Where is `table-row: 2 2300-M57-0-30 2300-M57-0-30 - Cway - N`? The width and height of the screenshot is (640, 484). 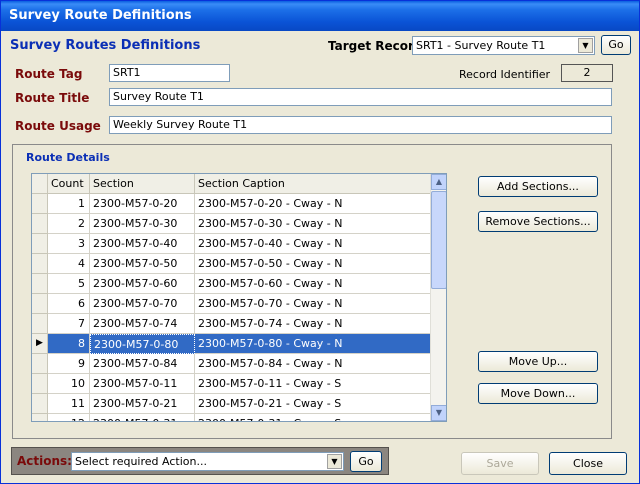
table-row: 2 2300-M57-0-30 2300-M57-0-30 - Cway - N is located at coordinates (232, 224).